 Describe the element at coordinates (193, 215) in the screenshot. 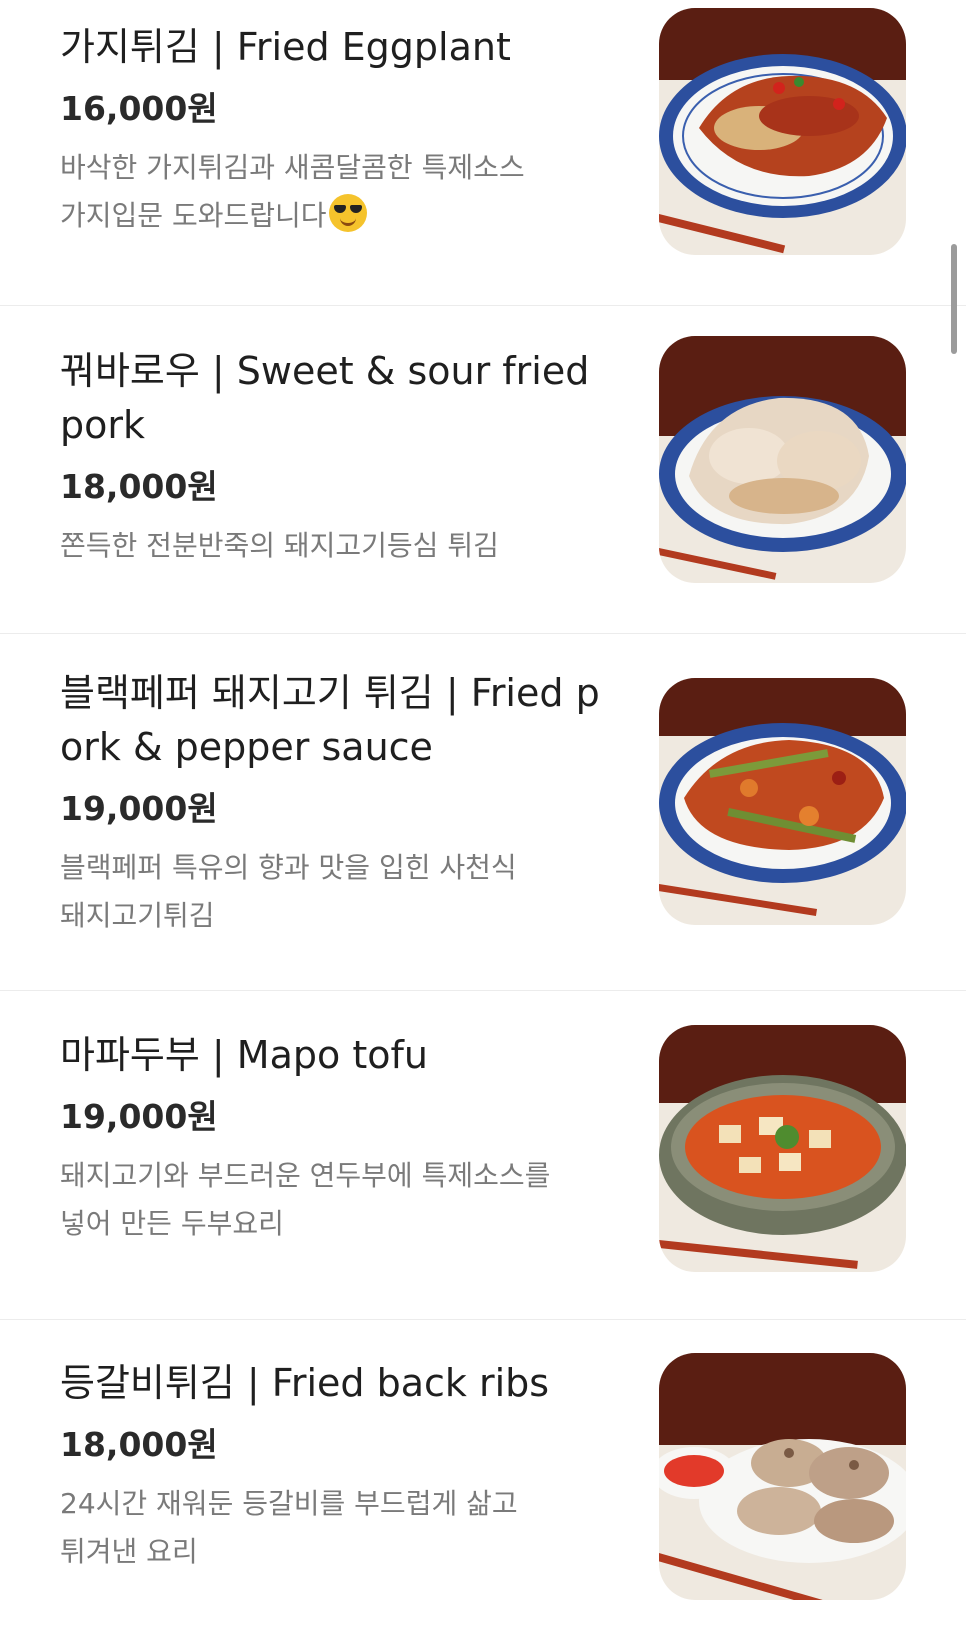

I see `menu-item-description-line: 가지입문 도와드랍니다` at that location.